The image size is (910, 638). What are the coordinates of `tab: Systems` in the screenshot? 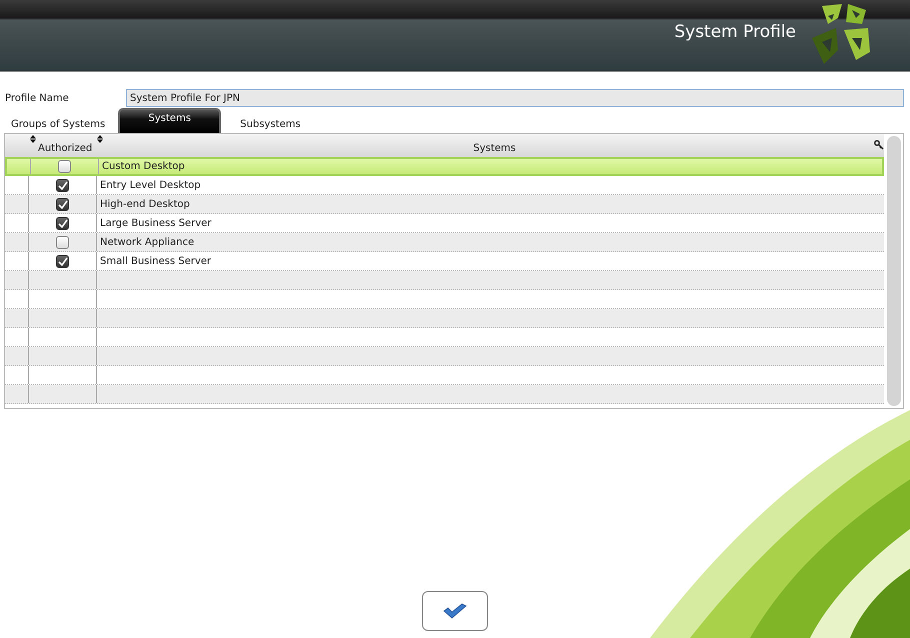 It's located at (170, 120).